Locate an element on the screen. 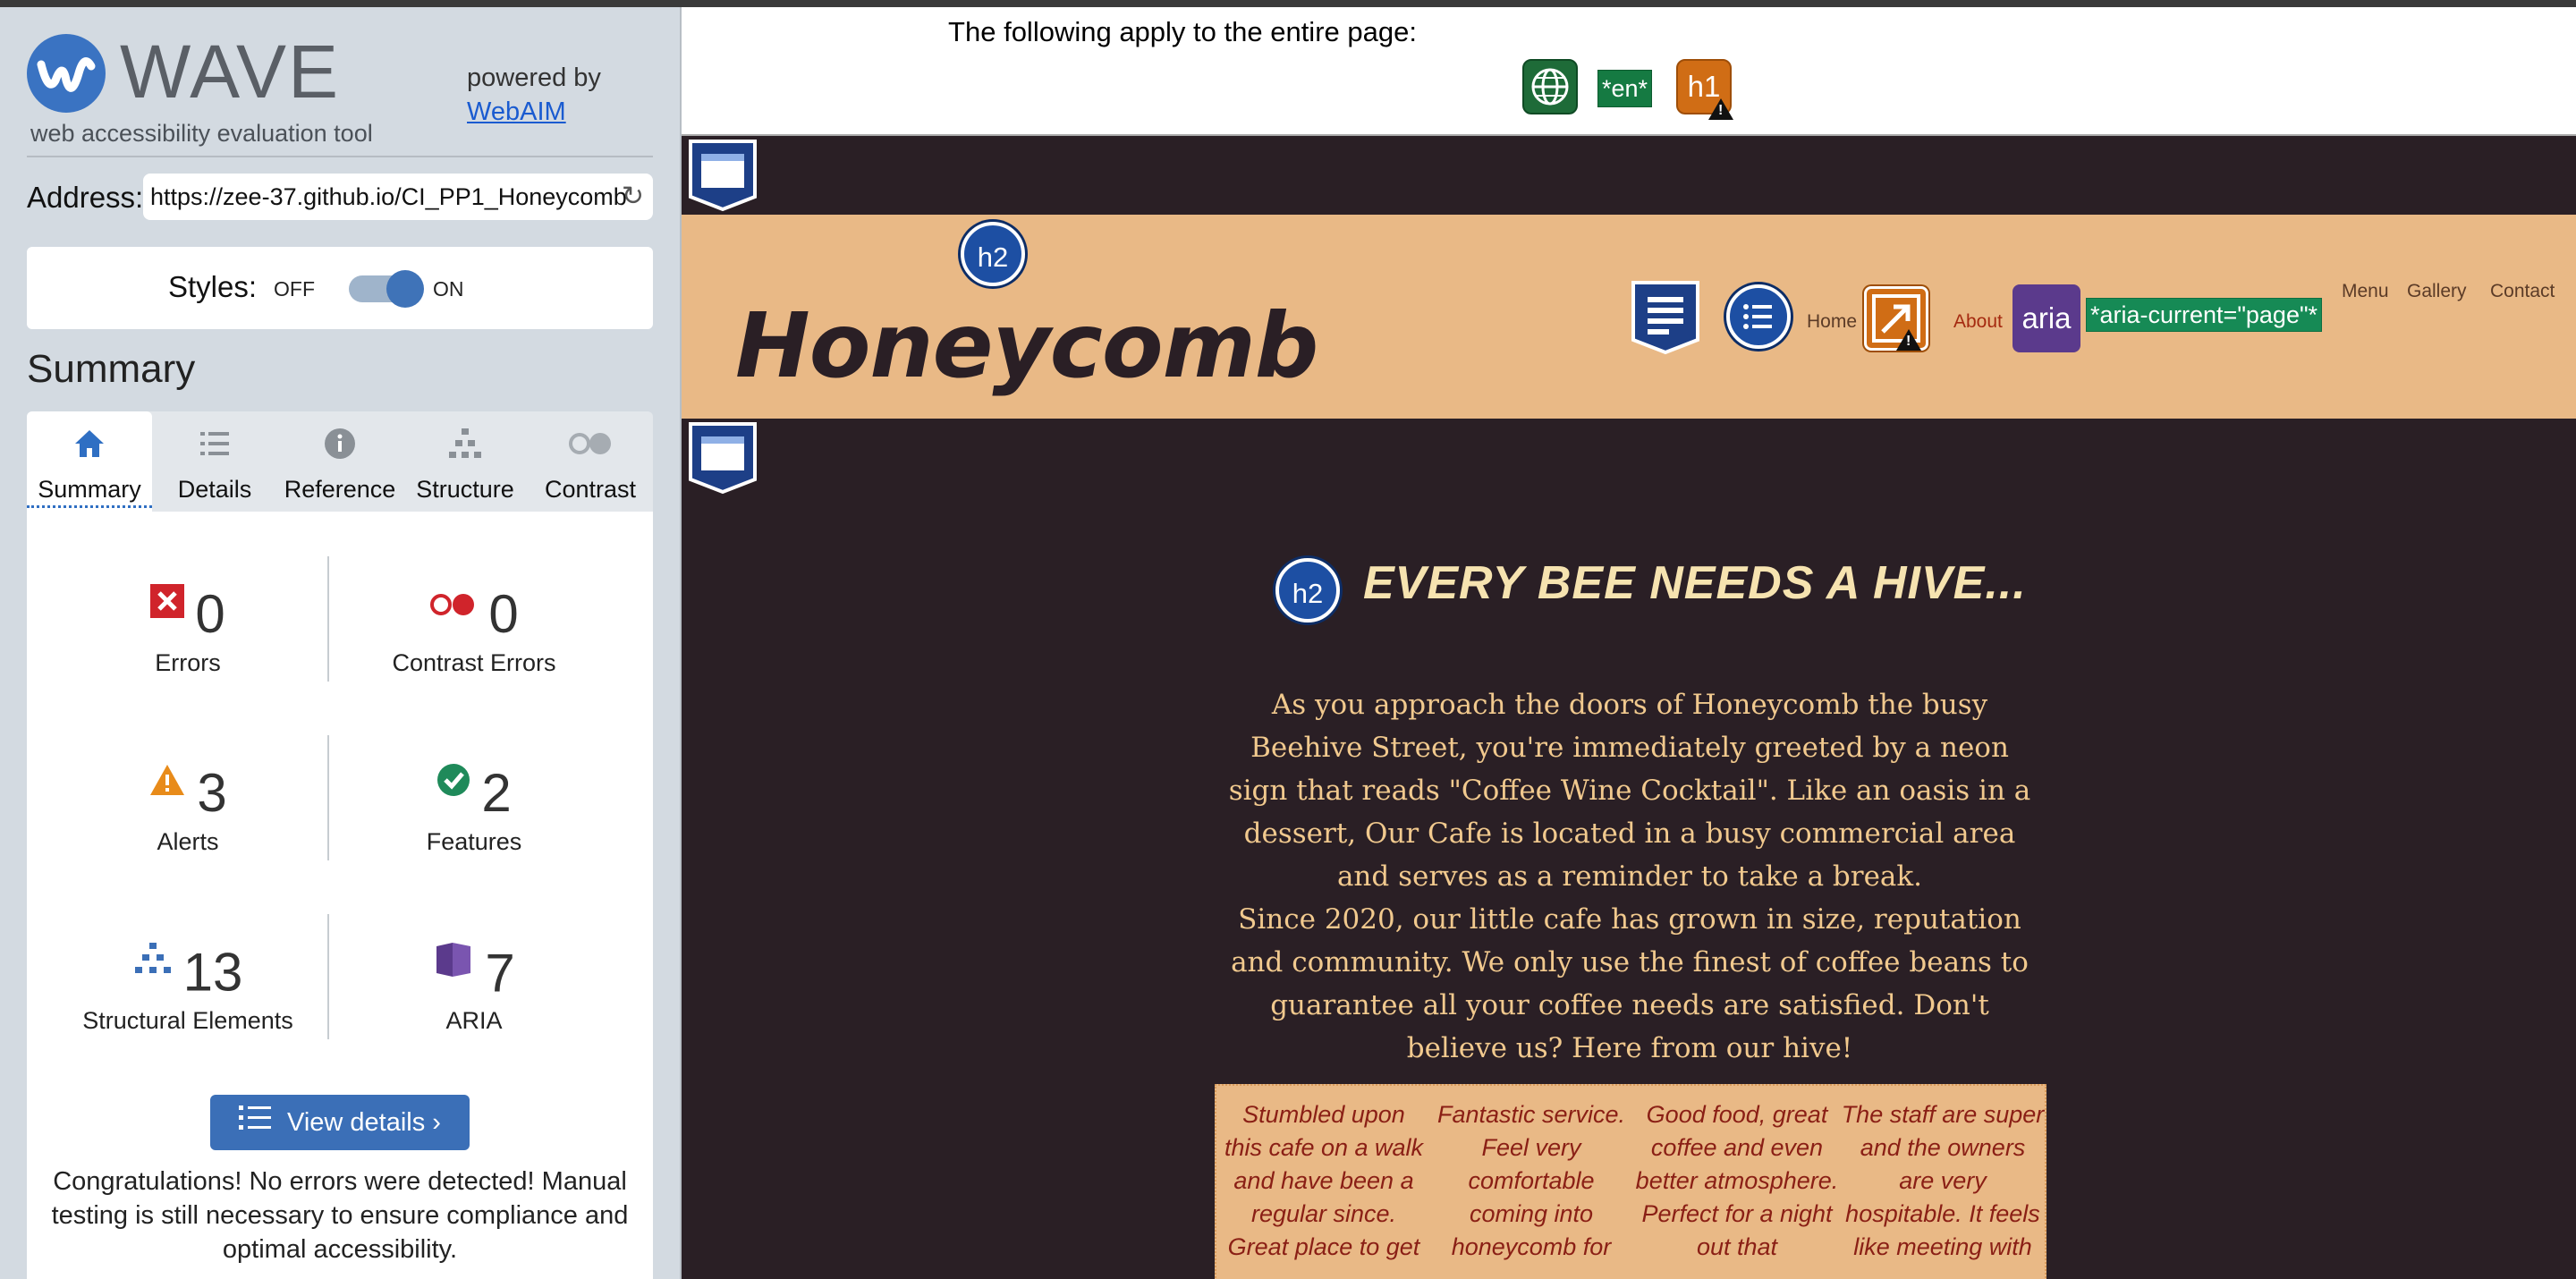 This screenshot has width=2576, height=1279. info-icon is located at coordinates (339, 448).